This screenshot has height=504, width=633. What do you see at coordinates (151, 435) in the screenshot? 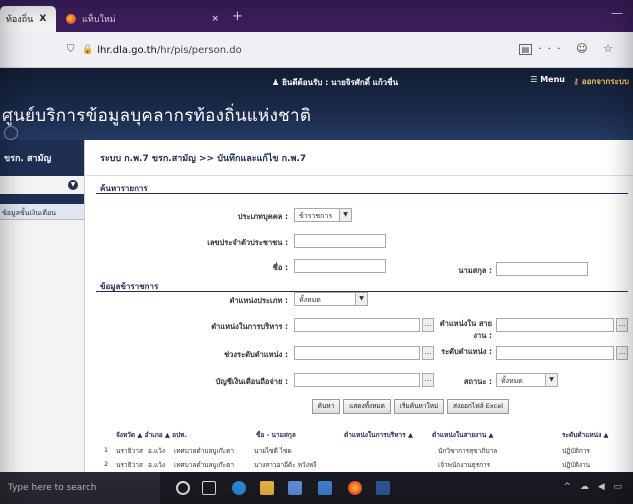
I see `col-header-location: จังหวัด ▲ อำเภอ ▲ อปท.` at bounding box center [151, 435].